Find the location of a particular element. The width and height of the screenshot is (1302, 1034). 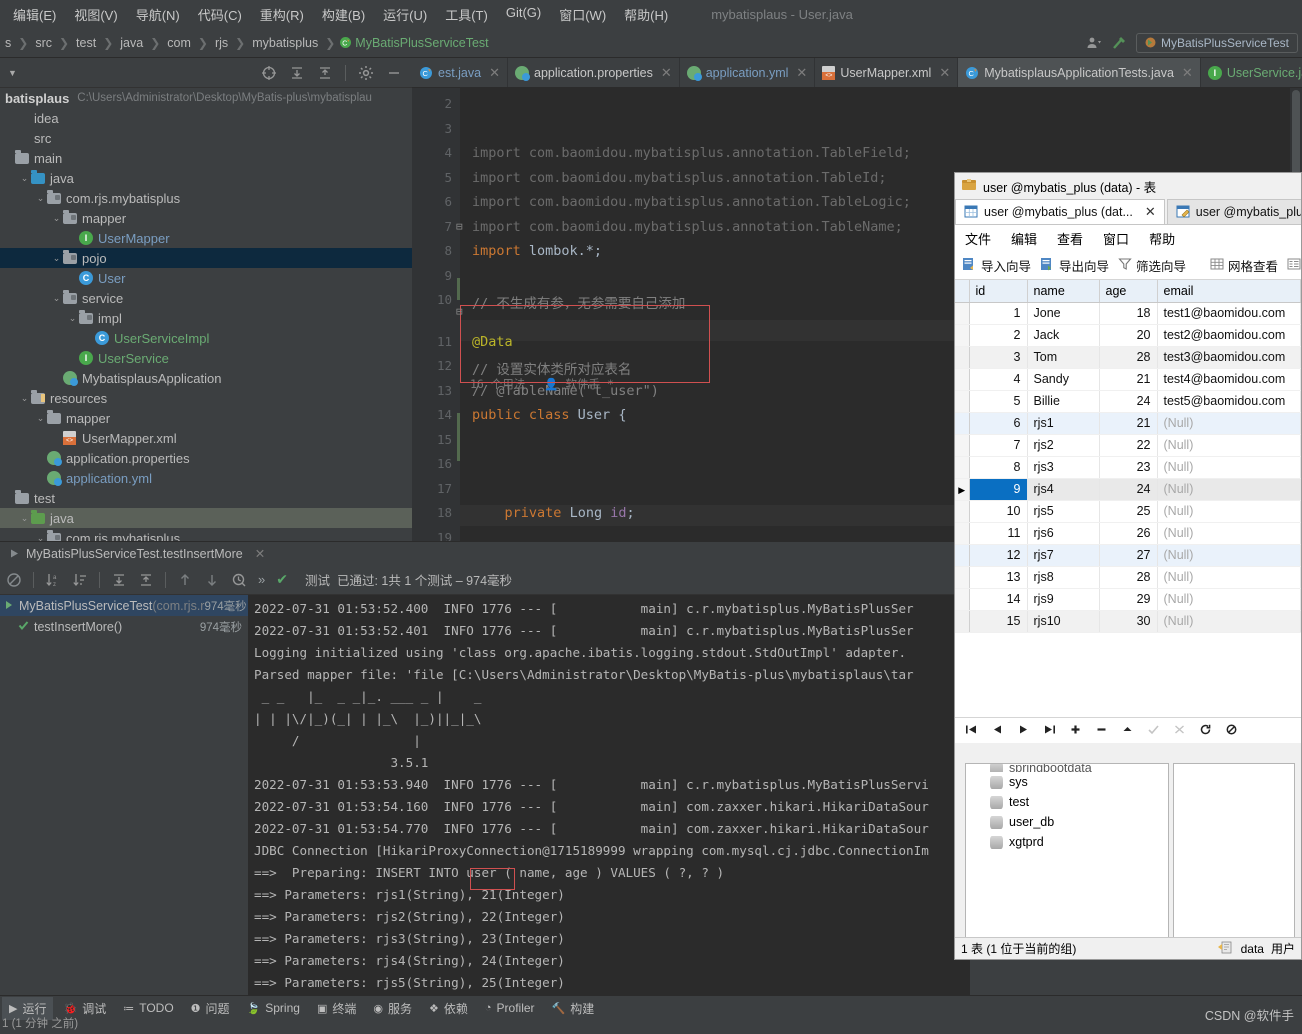

editor-gutter: 23456789101112131415161718192021 is located at coordinates (436, 314).